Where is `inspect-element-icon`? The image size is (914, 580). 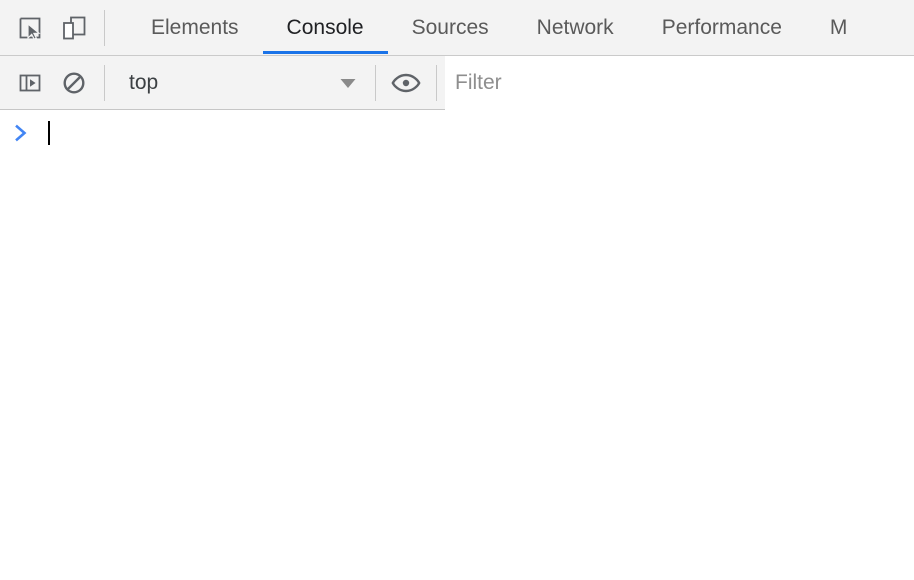 inspect-element-icon is located at coordinates (30, 28).